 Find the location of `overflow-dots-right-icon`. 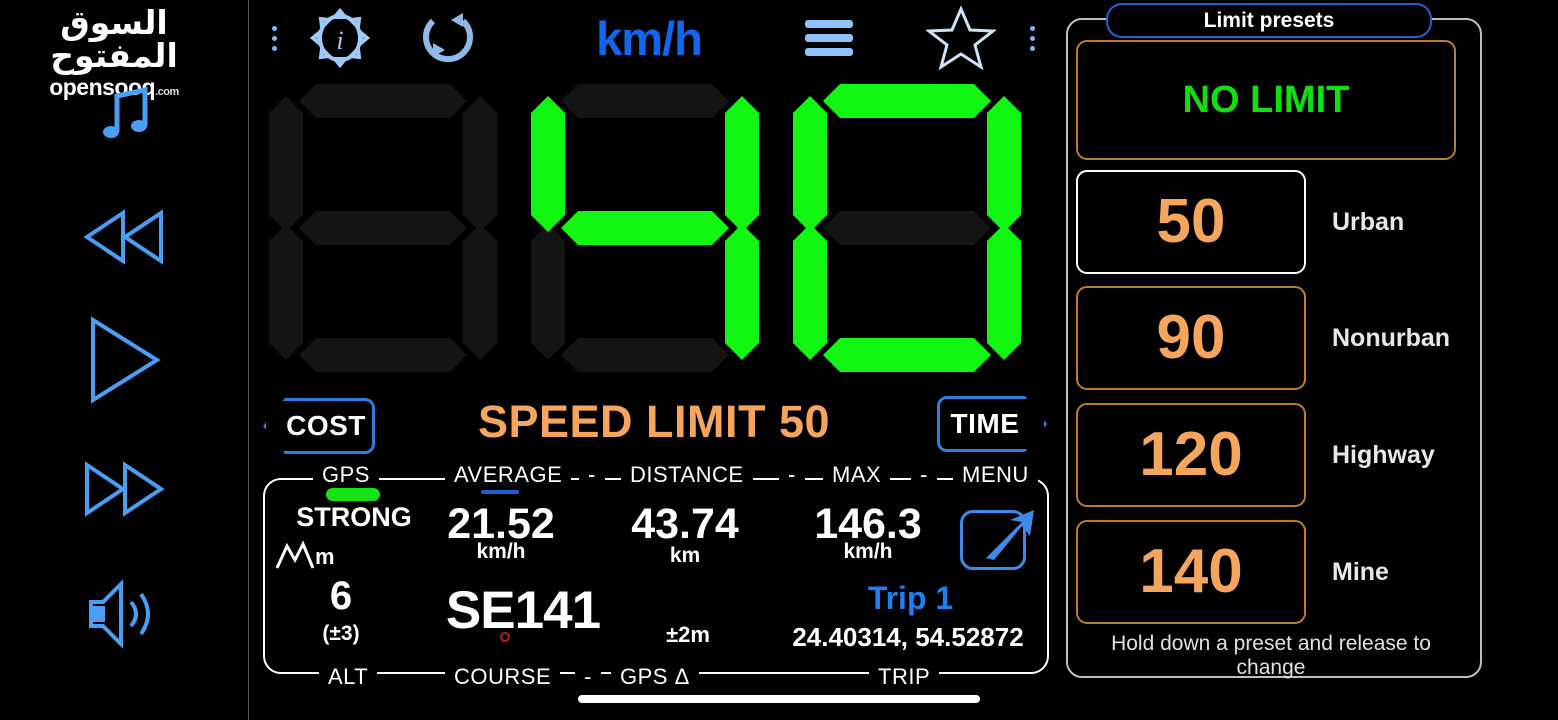

overflow-dots-right-icon is located at coordinates (1032, 38).